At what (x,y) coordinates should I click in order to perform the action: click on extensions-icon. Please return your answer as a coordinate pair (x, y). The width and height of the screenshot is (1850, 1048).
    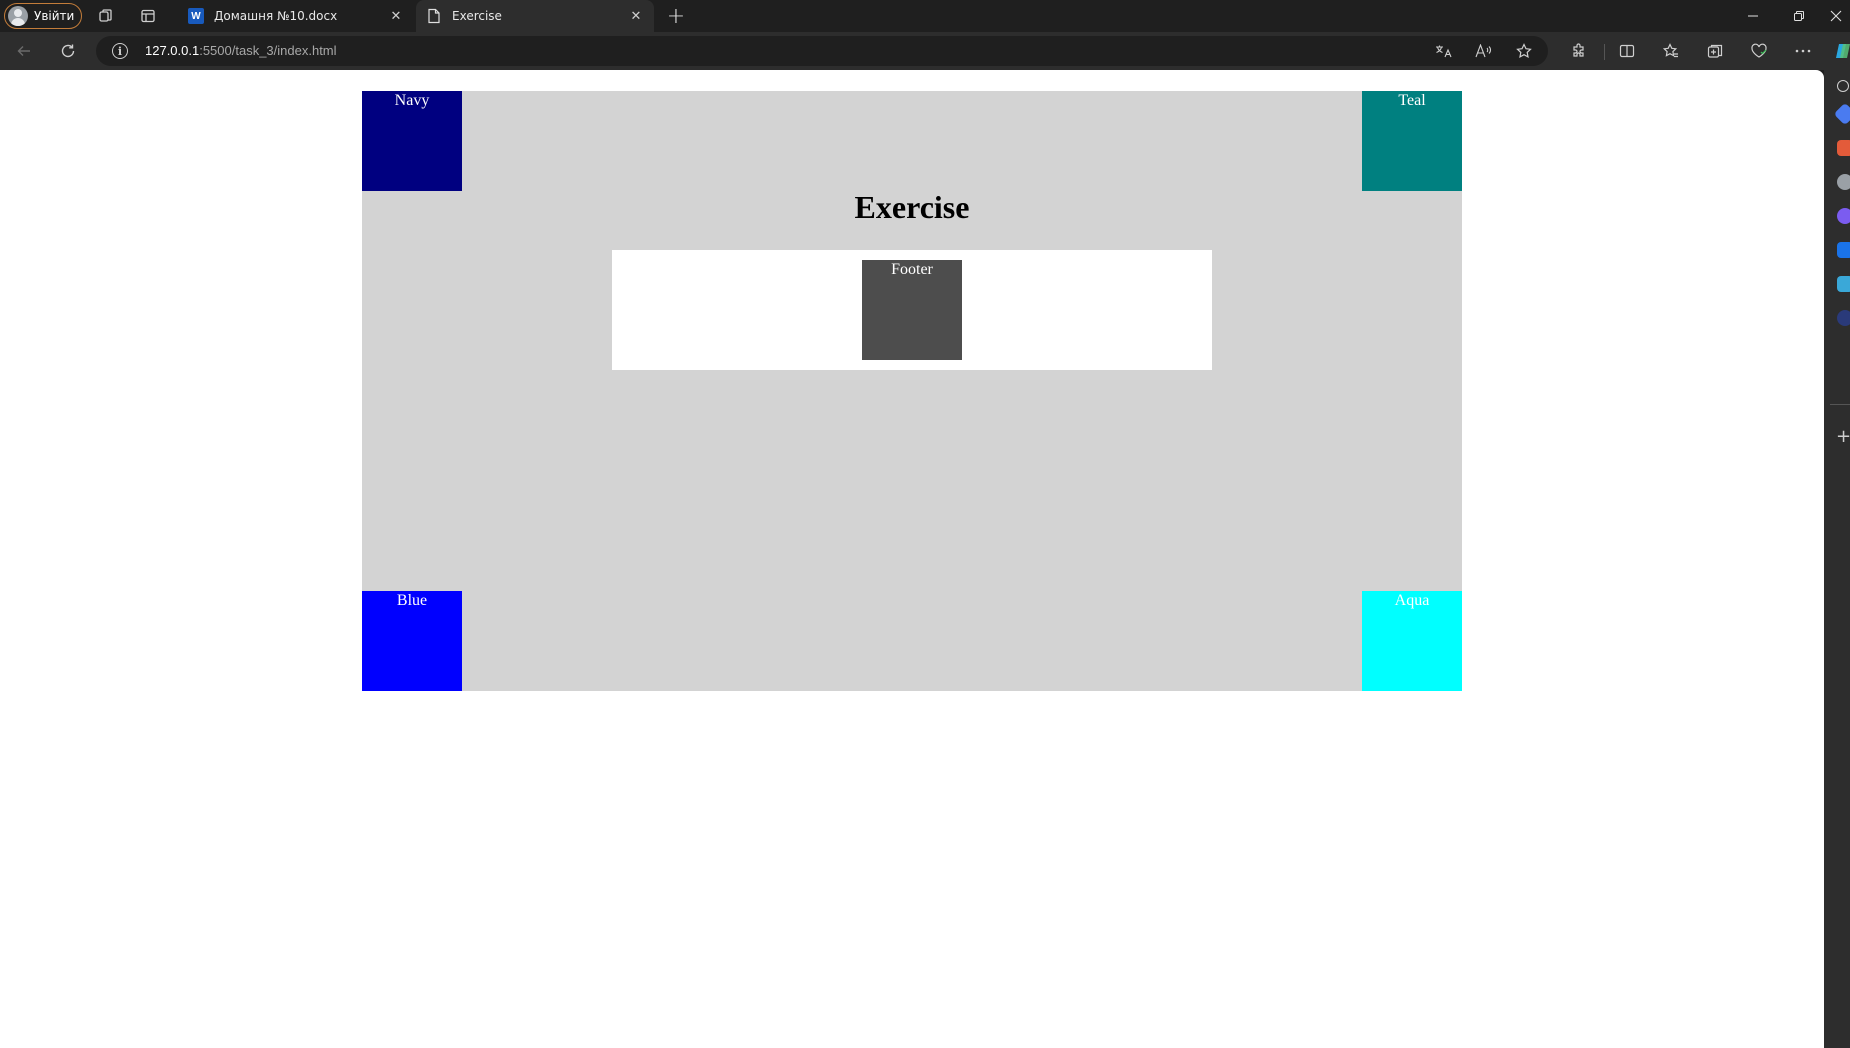
    Looking at the image, I should click on (1579, 51).